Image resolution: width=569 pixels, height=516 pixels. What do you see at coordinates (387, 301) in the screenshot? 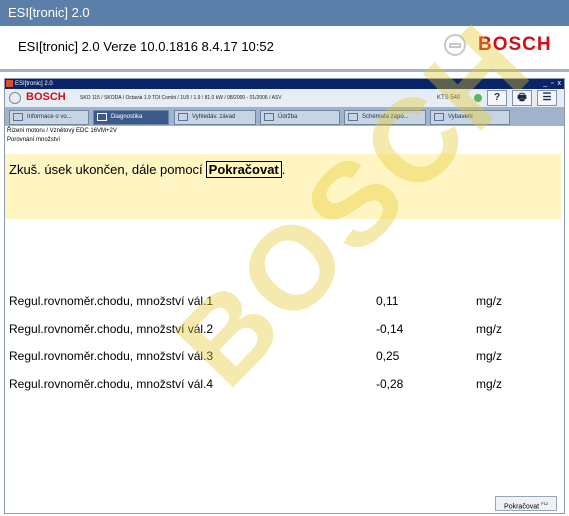
I see `measure-value-cyl1: 0,11` at bounding box center [387, 301].